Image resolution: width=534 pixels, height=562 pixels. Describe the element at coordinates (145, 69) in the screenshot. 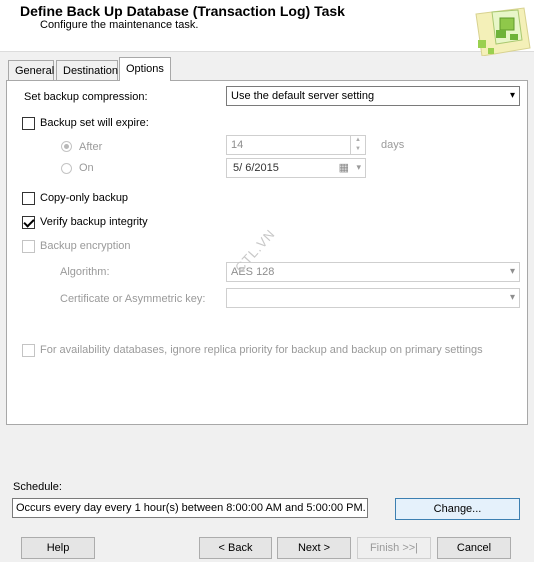

I see `tab-options: Options` at that location.